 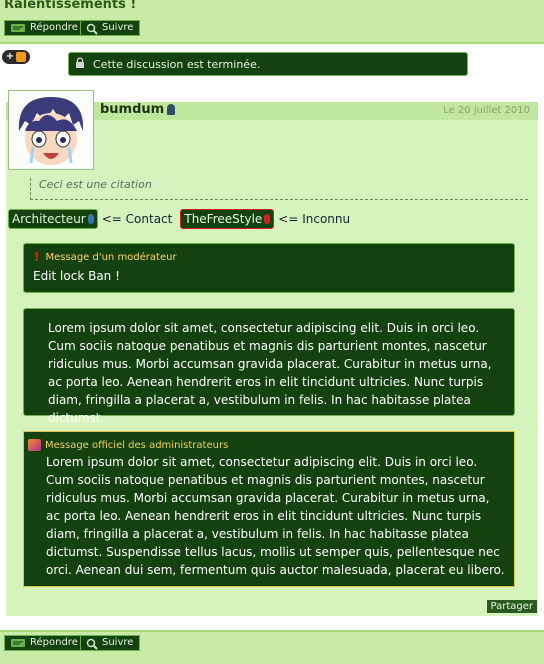 I want to click on unknown-user-icon, so click(x=267, y=219).